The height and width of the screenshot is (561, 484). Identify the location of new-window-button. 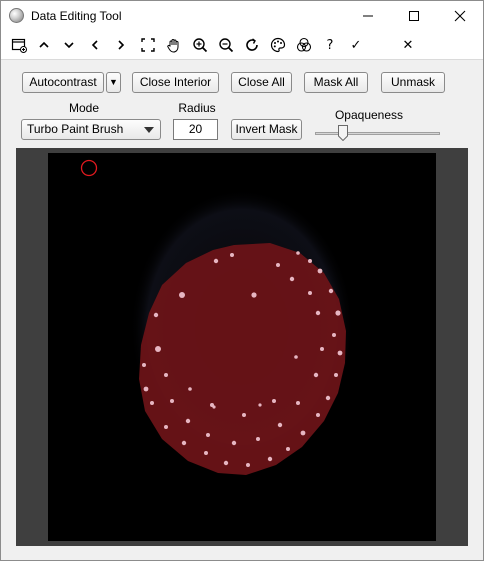
(19, 45).